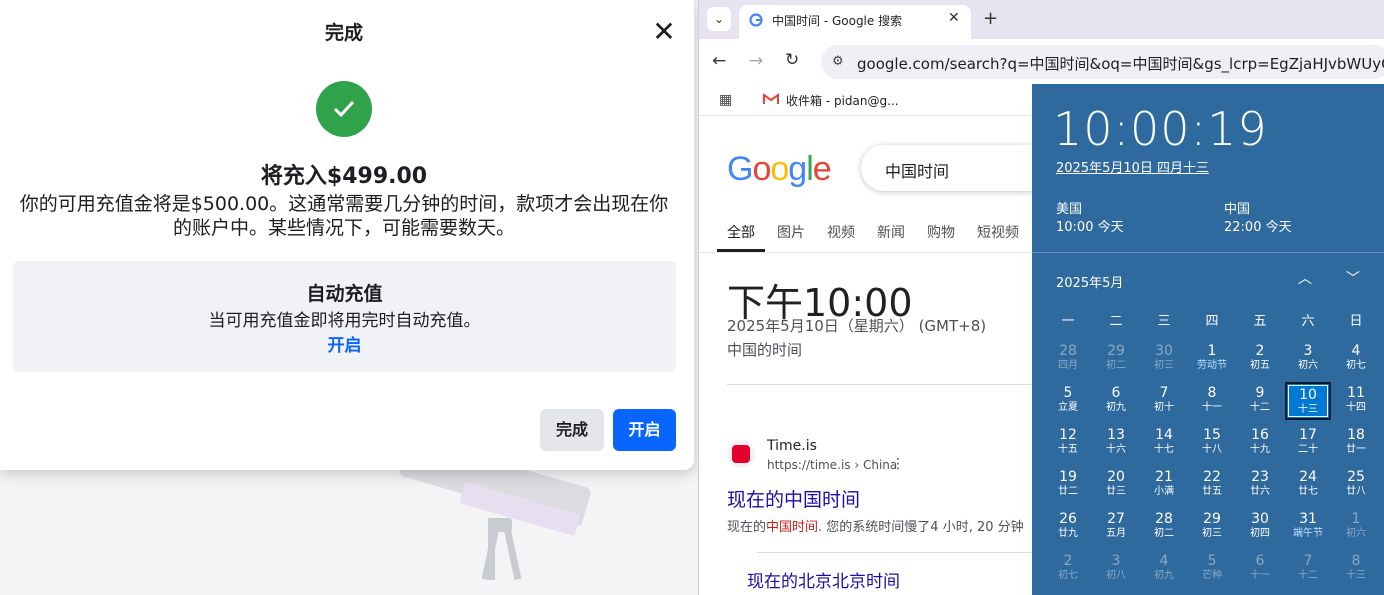 The image size is (1384, 595). I want to click on search-query: 中国时间, so click(917, 170).